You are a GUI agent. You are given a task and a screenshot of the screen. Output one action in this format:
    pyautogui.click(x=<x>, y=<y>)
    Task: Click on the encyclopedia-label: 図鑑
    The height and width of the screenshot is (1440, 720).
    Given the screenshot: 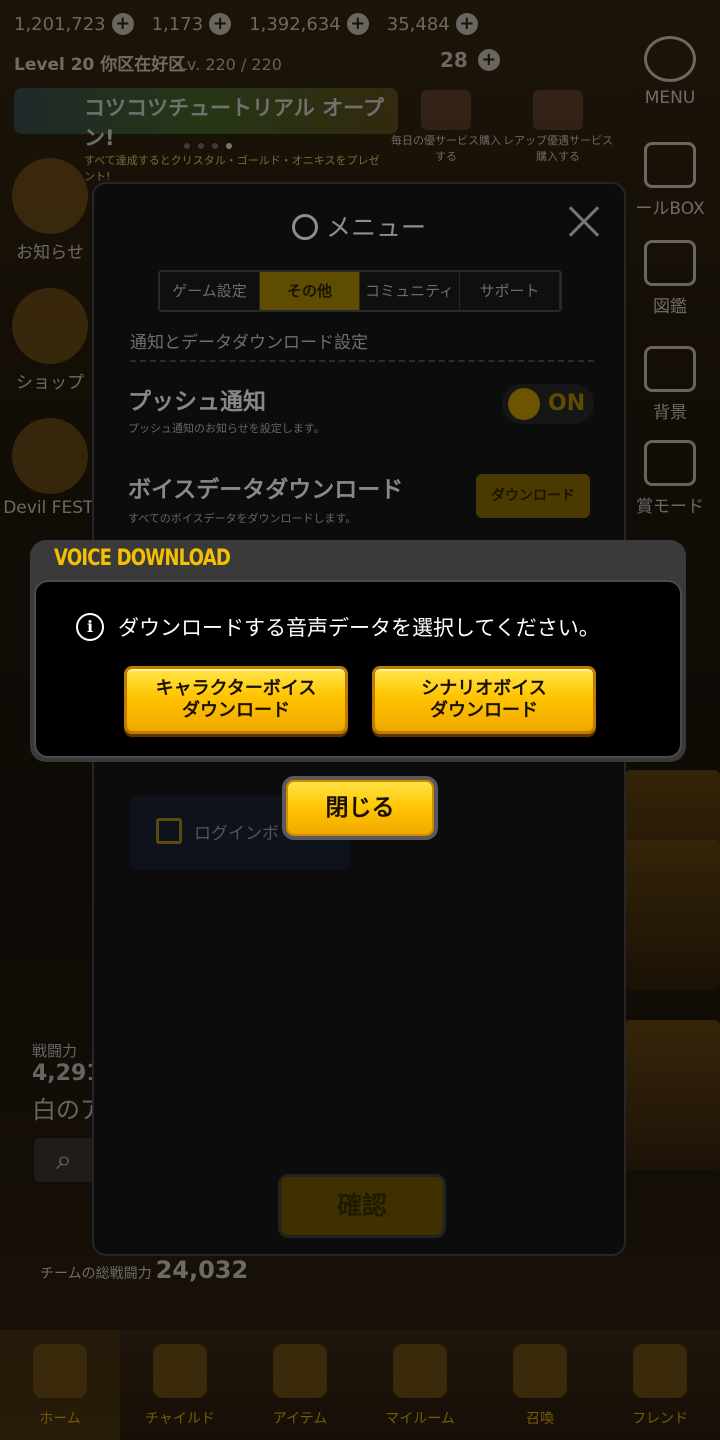 What is the action you would take?
    pyautogui.click(x=670, y=307)
    